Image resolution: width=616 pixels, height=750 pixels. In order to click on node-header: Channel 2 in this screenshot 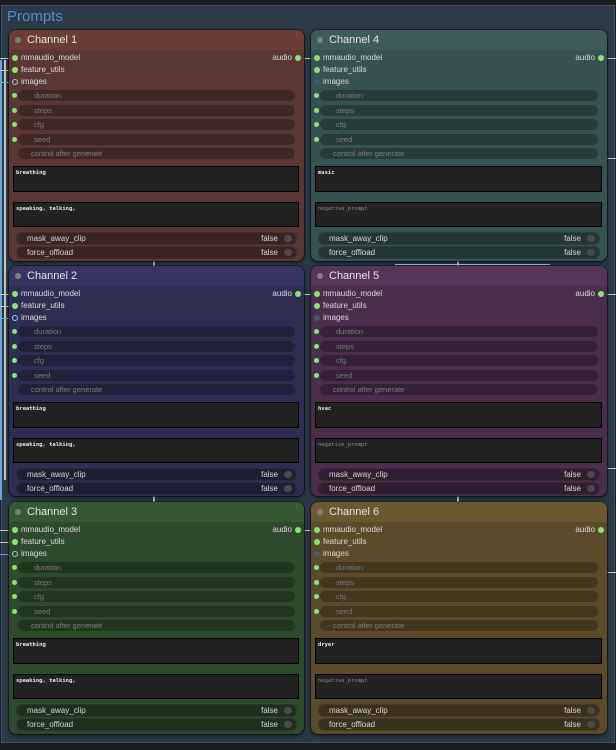, I will do `click(156, 276)`.